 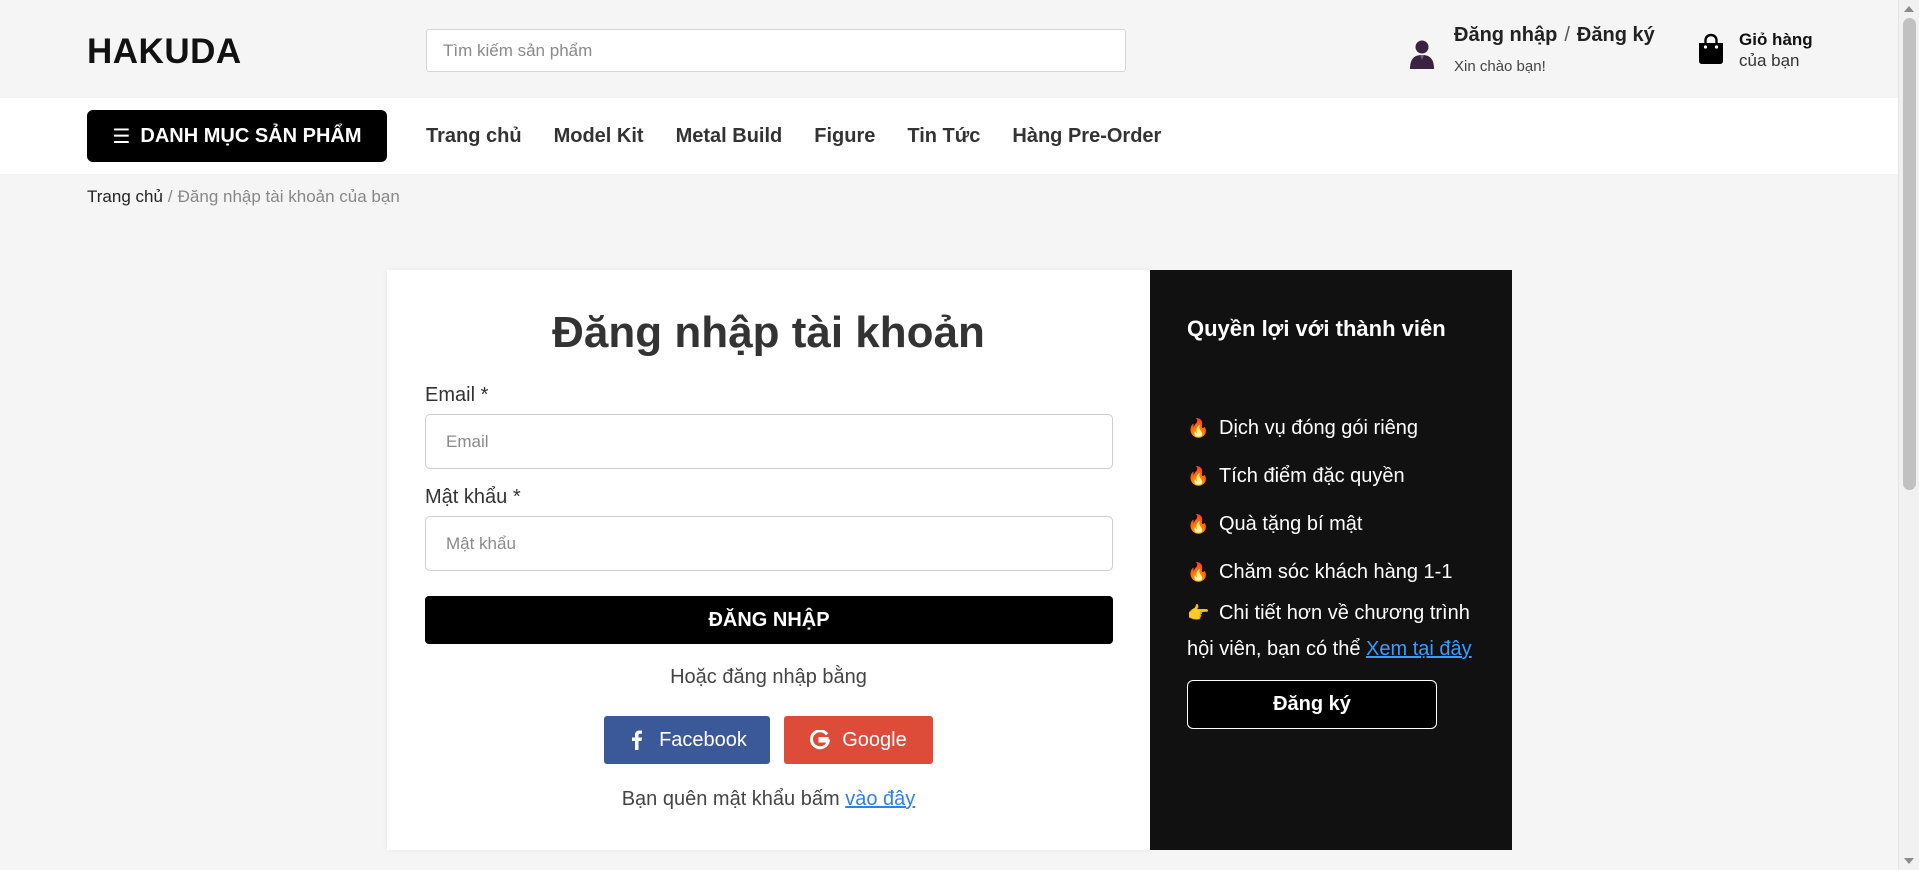 I want to click on benefit-item: 🔥 Quà tặng bí mật, so click(x=1319, y=524).